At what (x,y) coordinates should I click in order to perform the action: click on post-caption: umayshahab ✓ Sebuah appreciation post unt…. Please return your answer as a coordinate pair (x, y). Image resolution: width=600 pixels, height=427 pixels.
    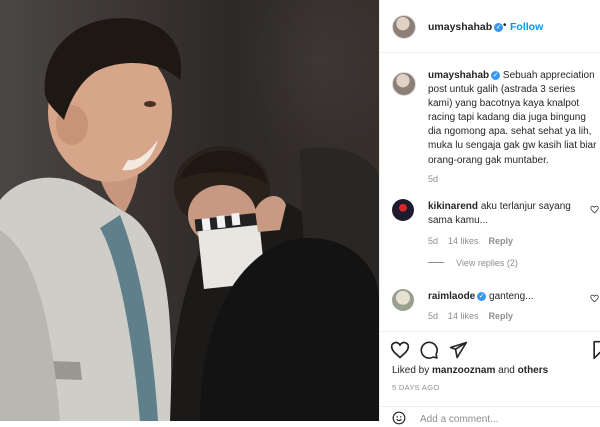
    Looking at the image, I should click on (513, 118).